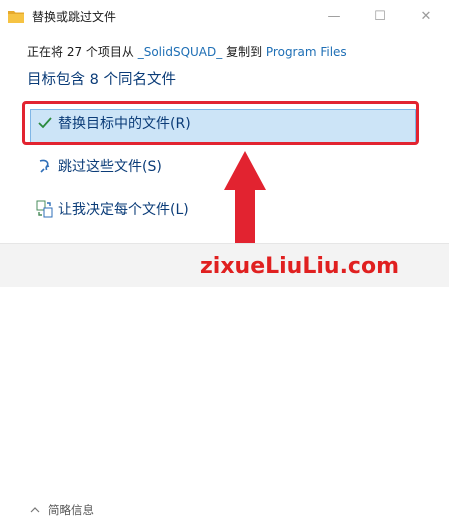  What do you see at coordinates (35, 510) in the screenshot?
I see `chevron-up-icon` at bounding box center [35, 510].